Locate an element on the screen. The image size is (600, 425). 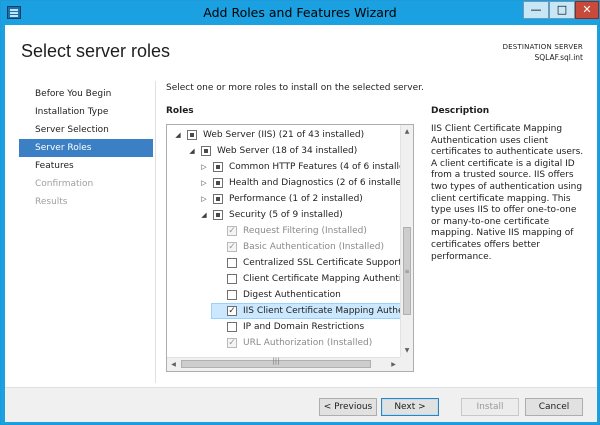
tree-item-ip-domain-restrictions: IP and Domain Restrictions is located at coordinates (284, 327).